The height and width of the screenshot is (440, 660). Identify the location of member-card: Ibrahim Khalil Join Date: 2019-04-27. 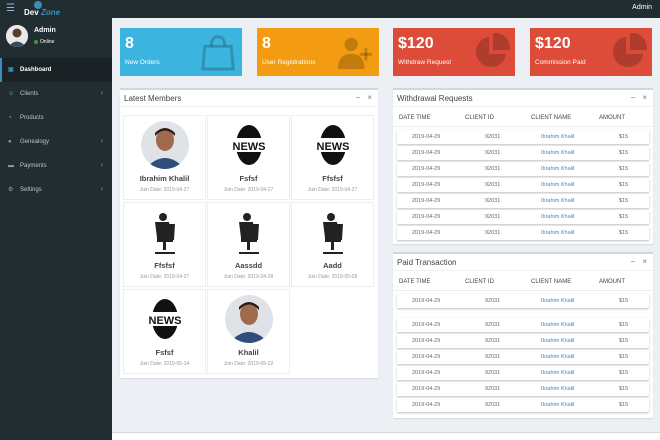
(164, 157).